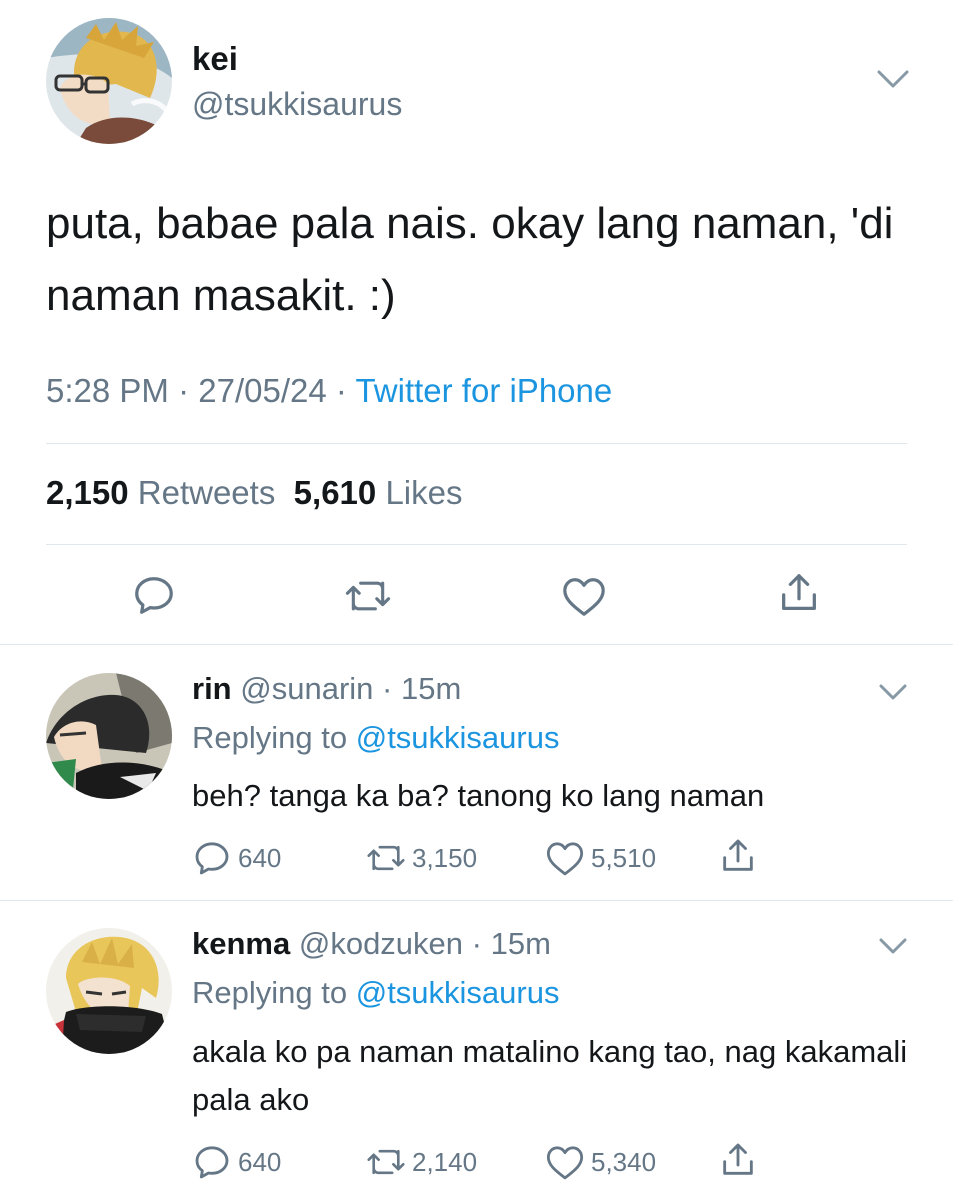 This screenshot has width=953, height=1200. Describe the element at coordinates (329, 391) in the screenshot. I see `tweet-meta: 5:28 PM · 27/05/24 · Twitter for iPhone` at that location.